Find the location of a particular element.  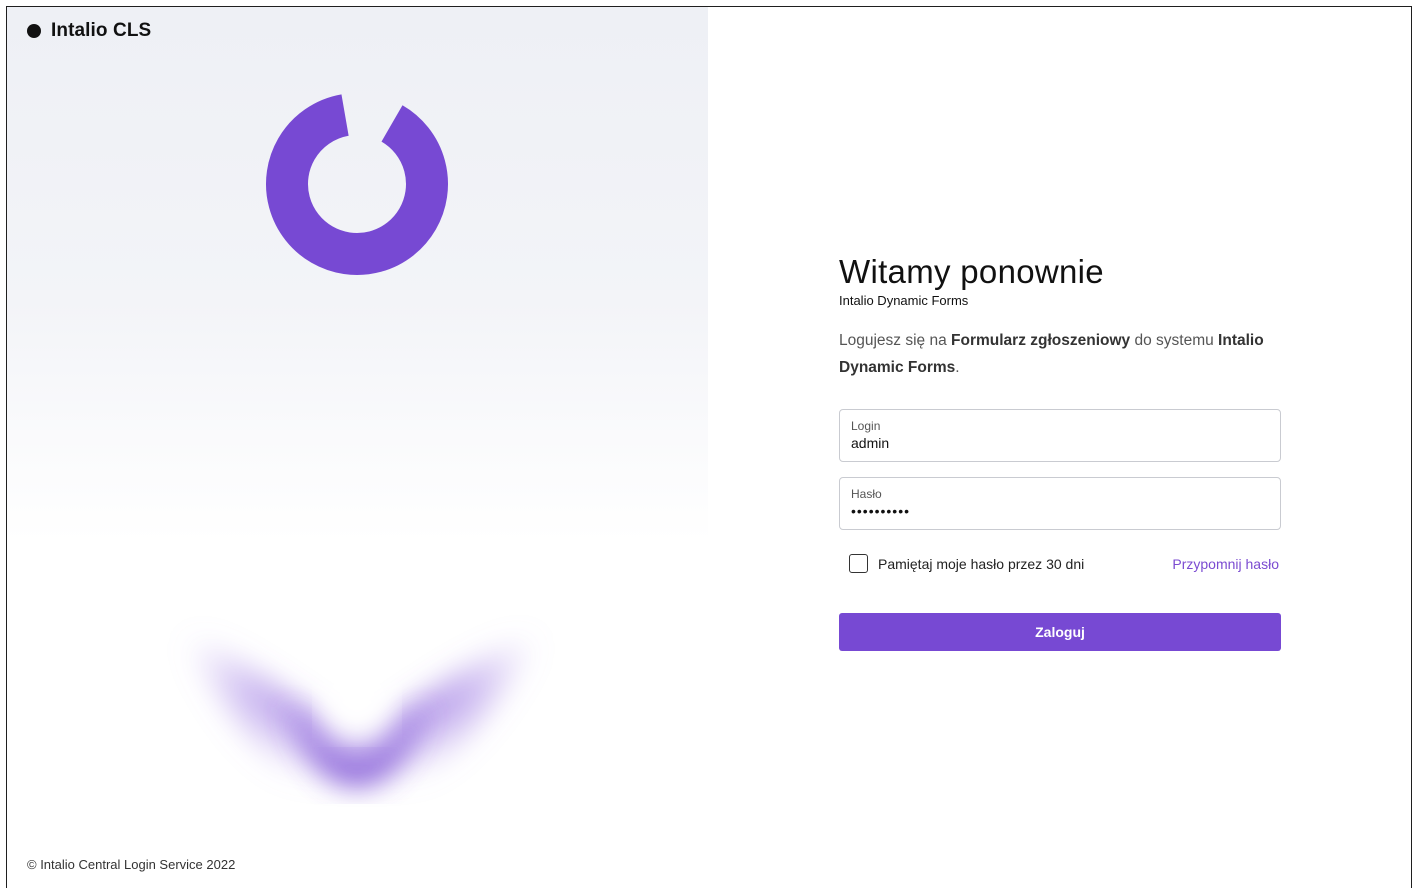

password-label: Hasło is located at coordinates (866, 494).